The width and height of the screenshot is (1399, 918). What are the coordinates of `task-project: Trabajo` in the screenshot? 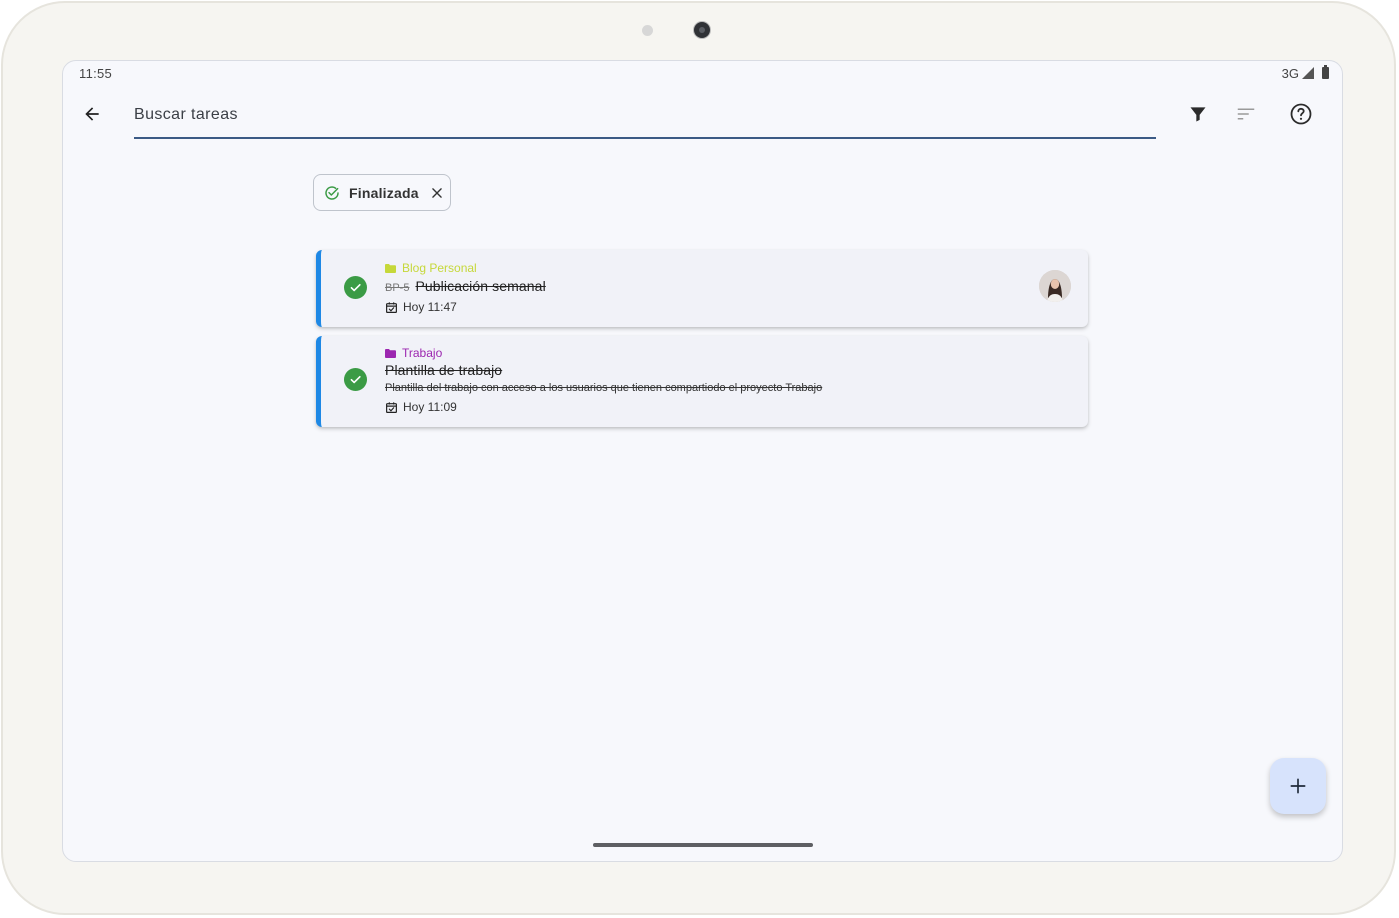 It's located at (413, 353).